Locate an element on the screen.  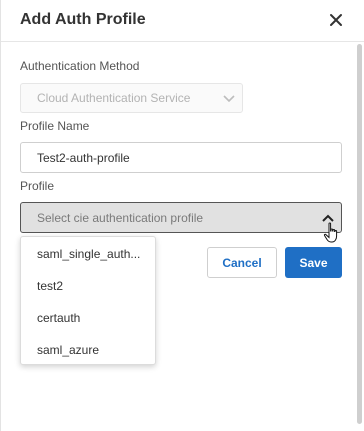
dialog-title: Add Auth Profile is located at coordinates (83, 19).